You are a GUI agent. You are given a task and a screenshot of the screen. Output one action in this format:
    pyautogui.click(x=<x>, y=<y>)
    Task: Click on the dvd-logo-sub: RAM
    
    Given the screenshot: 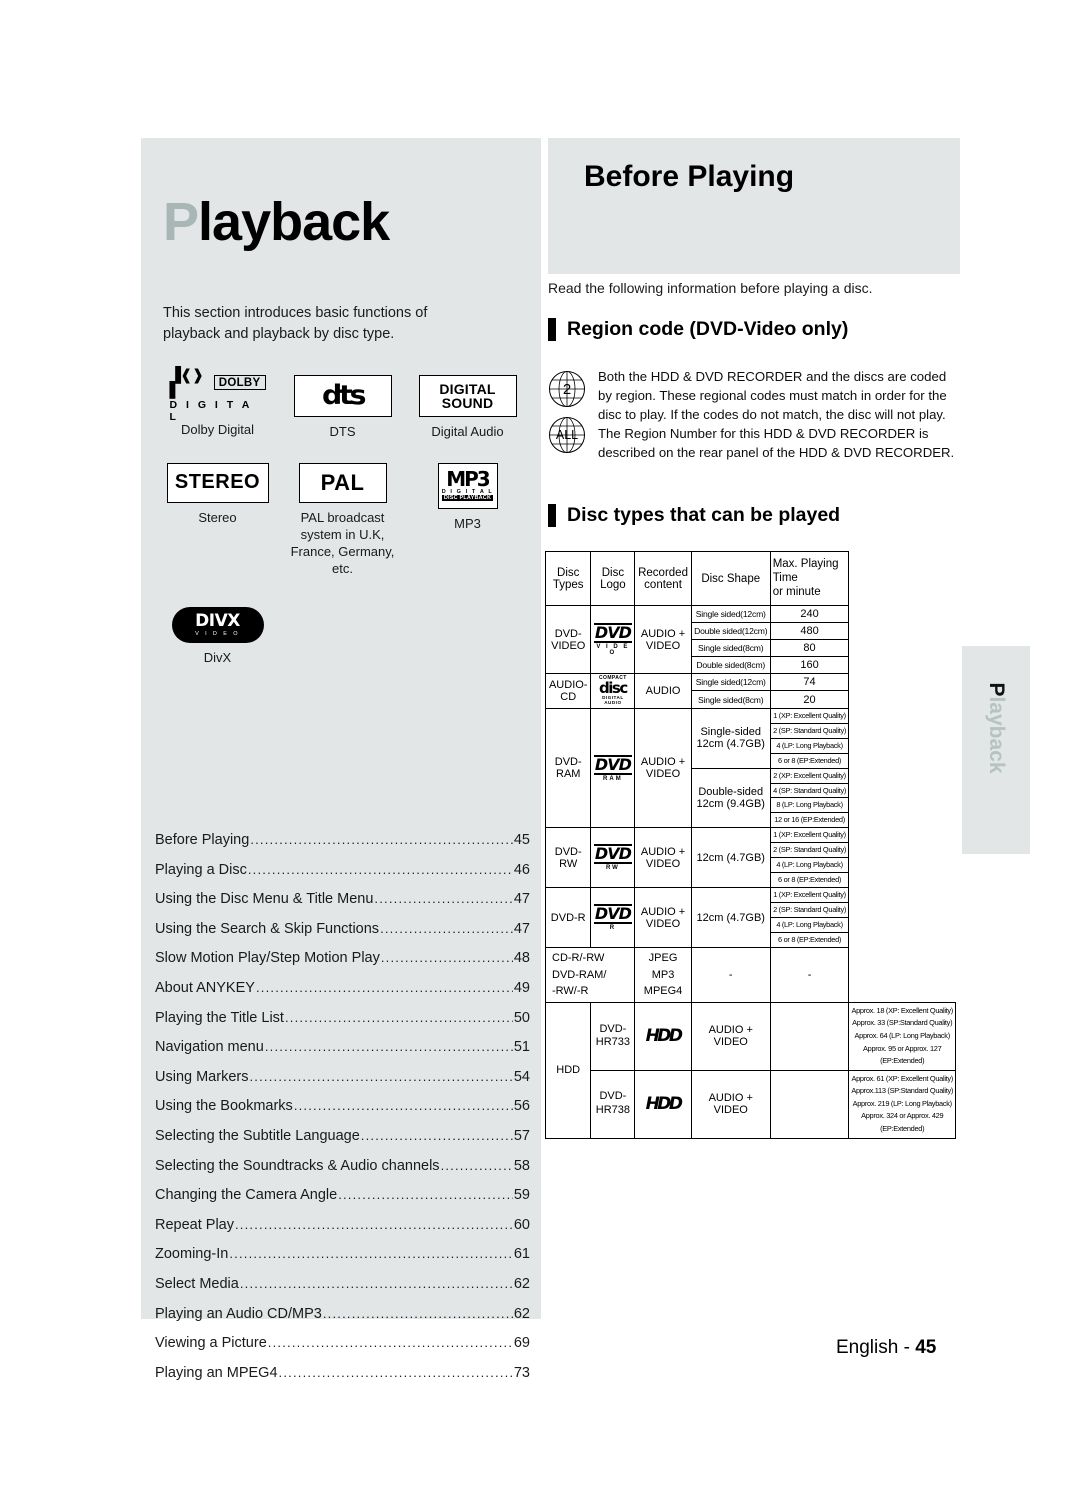 What is the action you would take?
    pyautogui.click(x=613, y=778)
    